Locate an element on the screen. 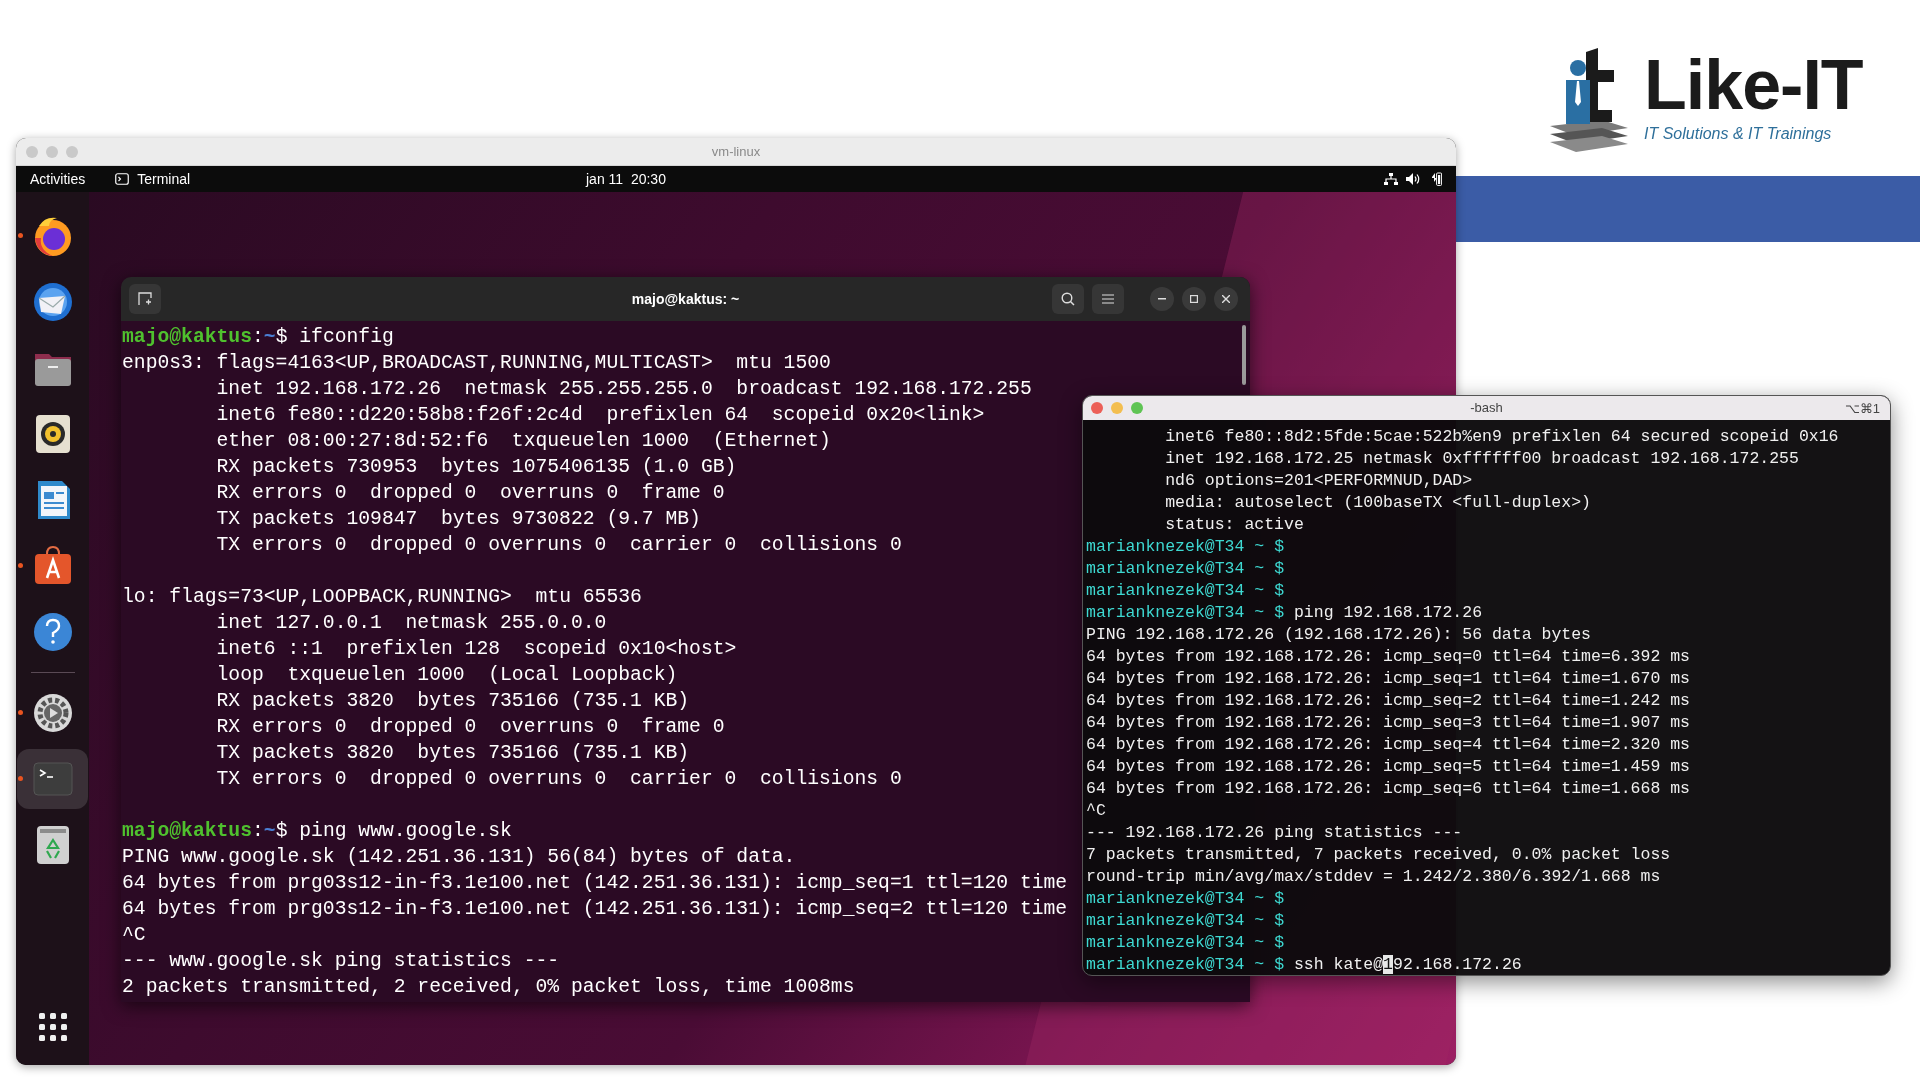 Image resolution: width=1920 pixels, height=1080 pixels. terminal-line: nd6 options=201<PERFORMNUD,DAD> is located at coordinates (1318, 481).